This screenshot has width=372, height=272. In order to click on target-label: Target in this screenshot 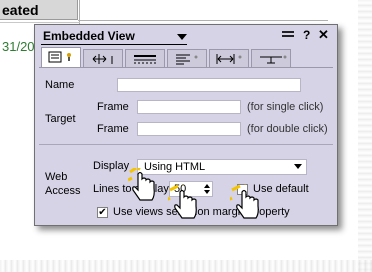, I will do `click(60, 119)`.